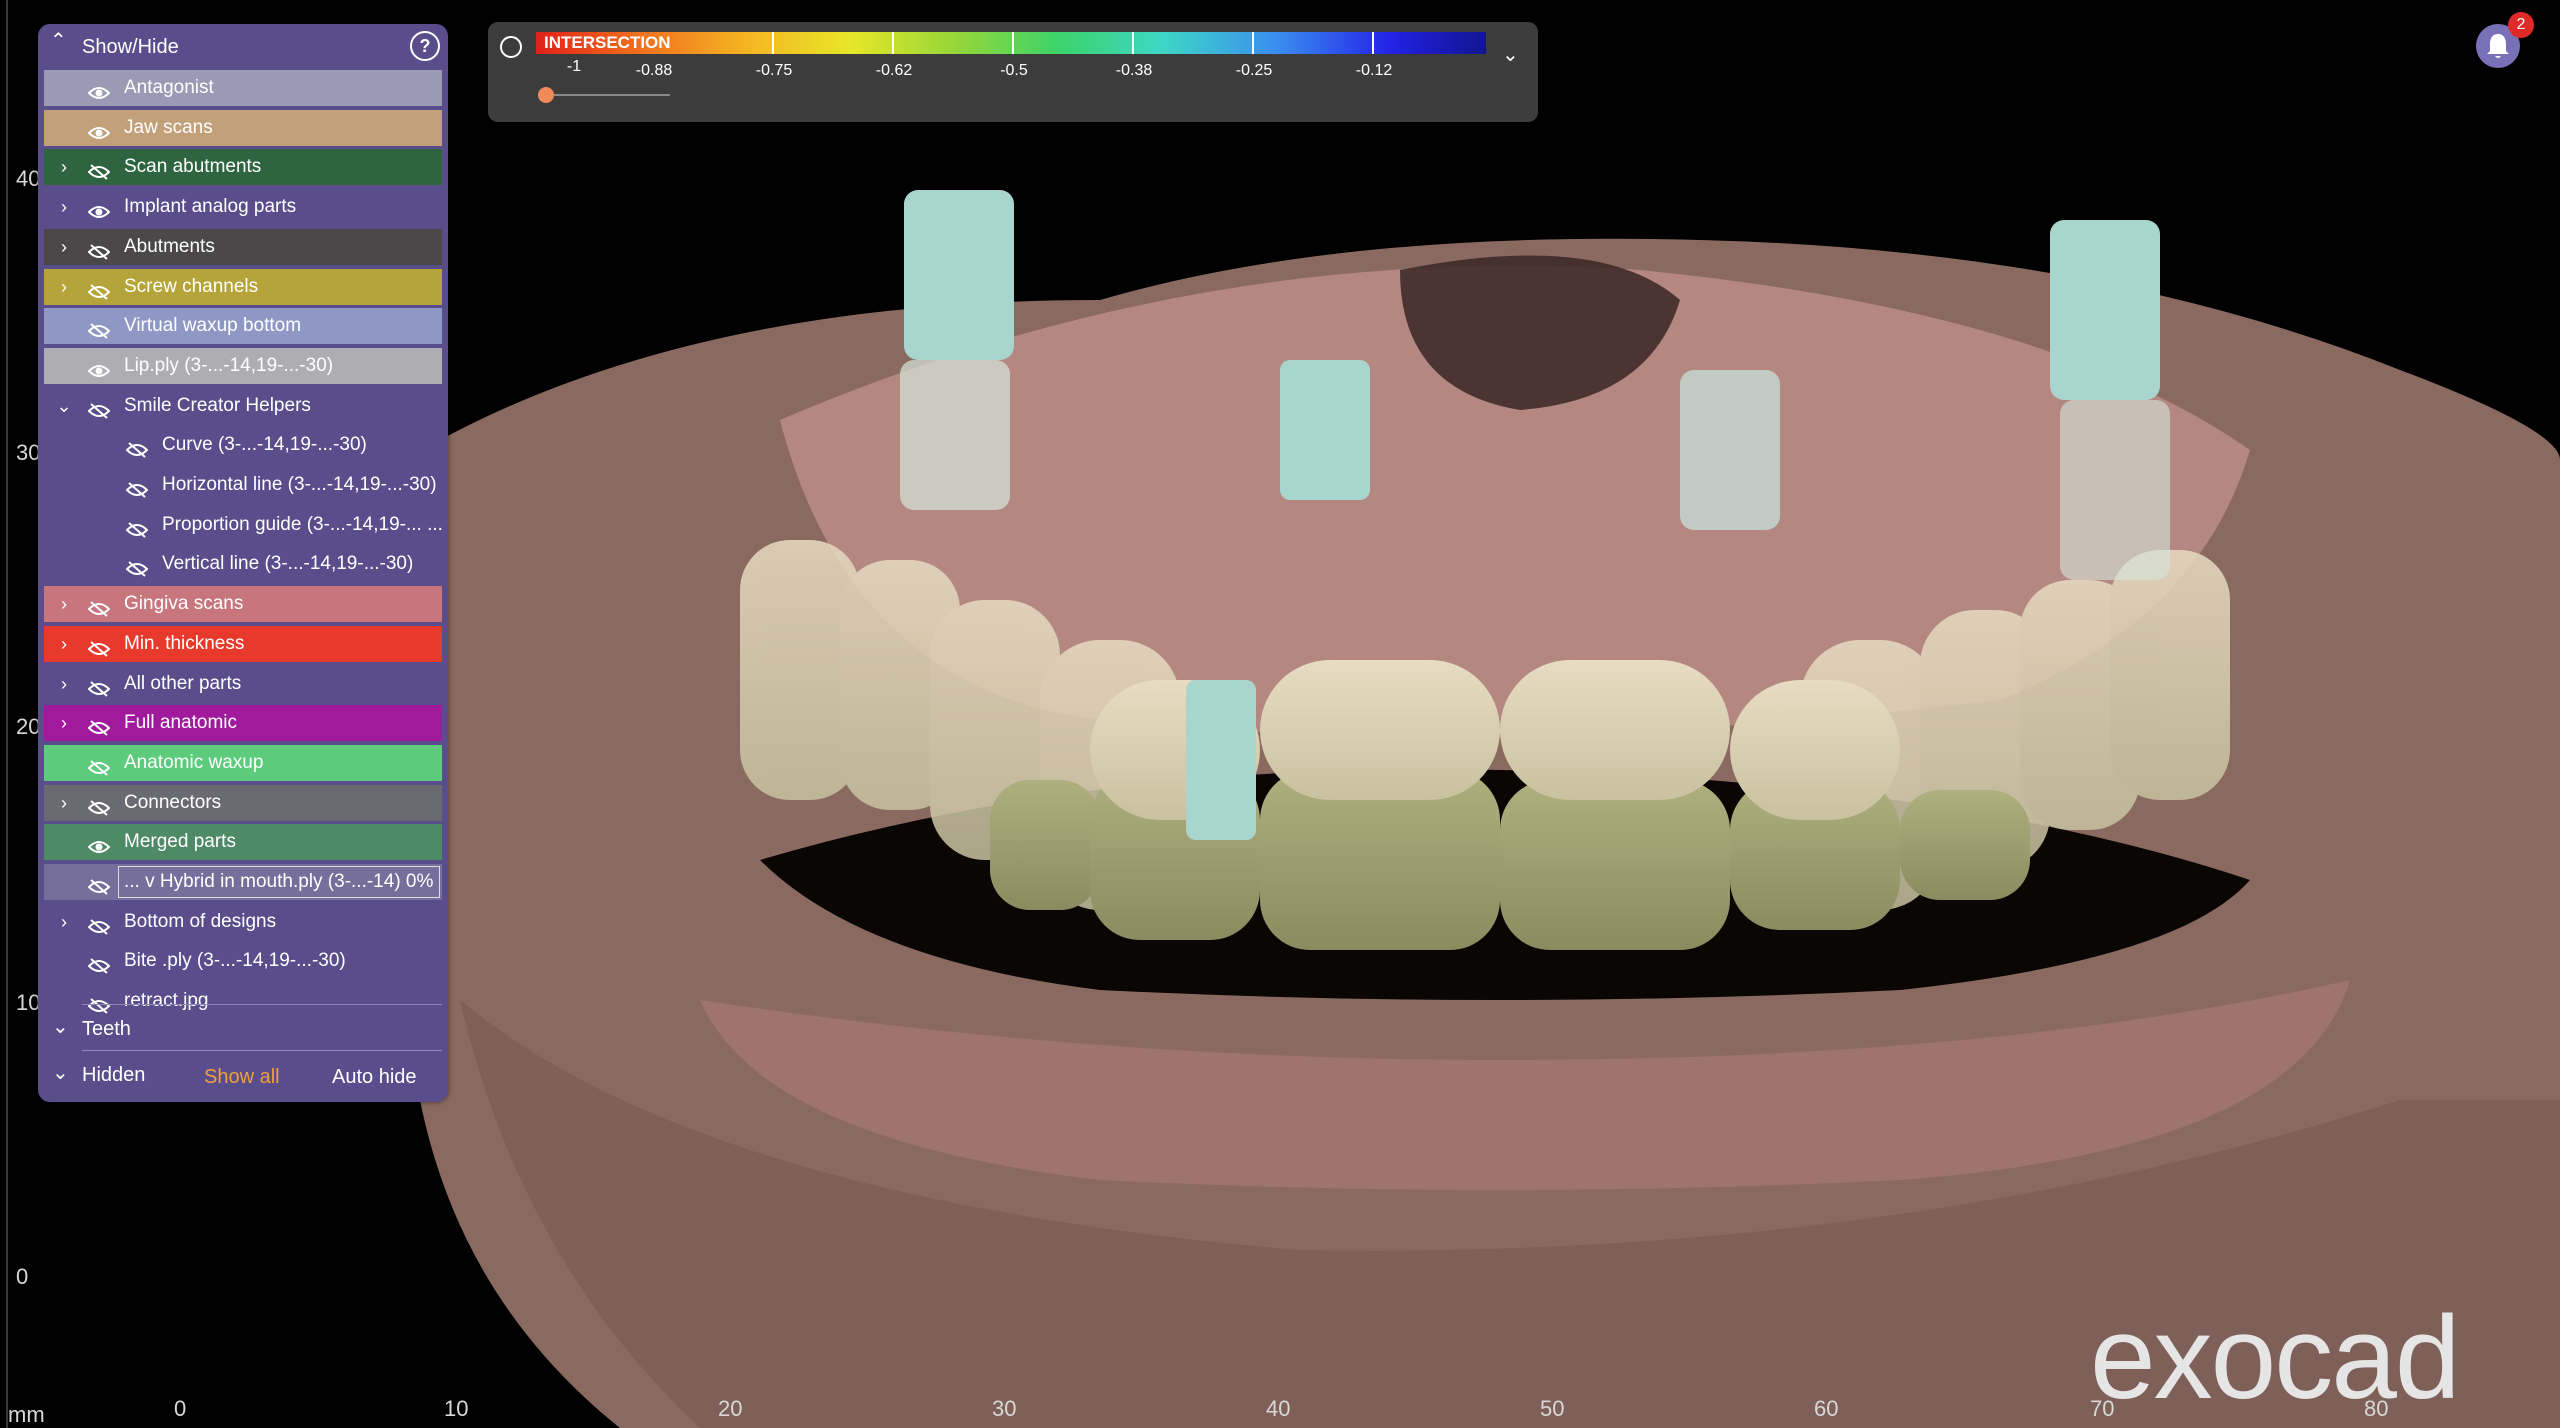  What do you see at coordinates (243, 842) in the screenshot?
I see `layer-row: Merged parts` at bounding box center [243, 842].